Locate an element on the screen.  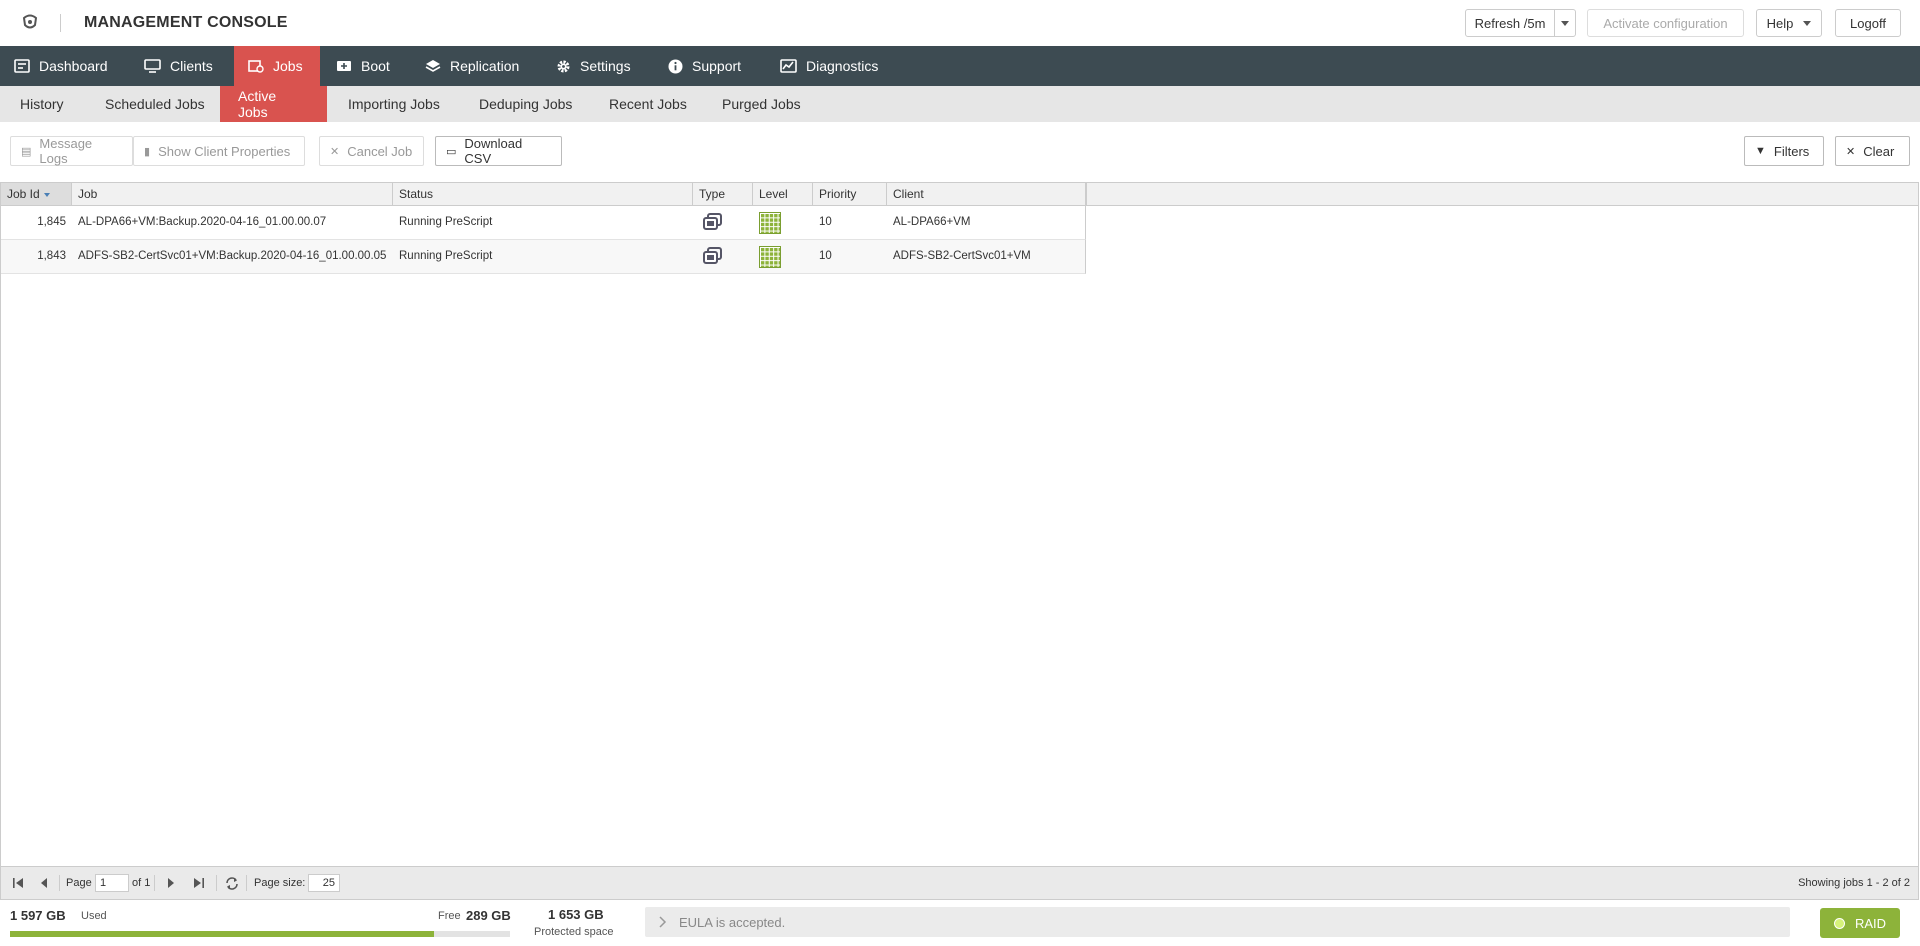
tab-deduping-jobs: Deduping Jobs is located at coordinates (525, 104).